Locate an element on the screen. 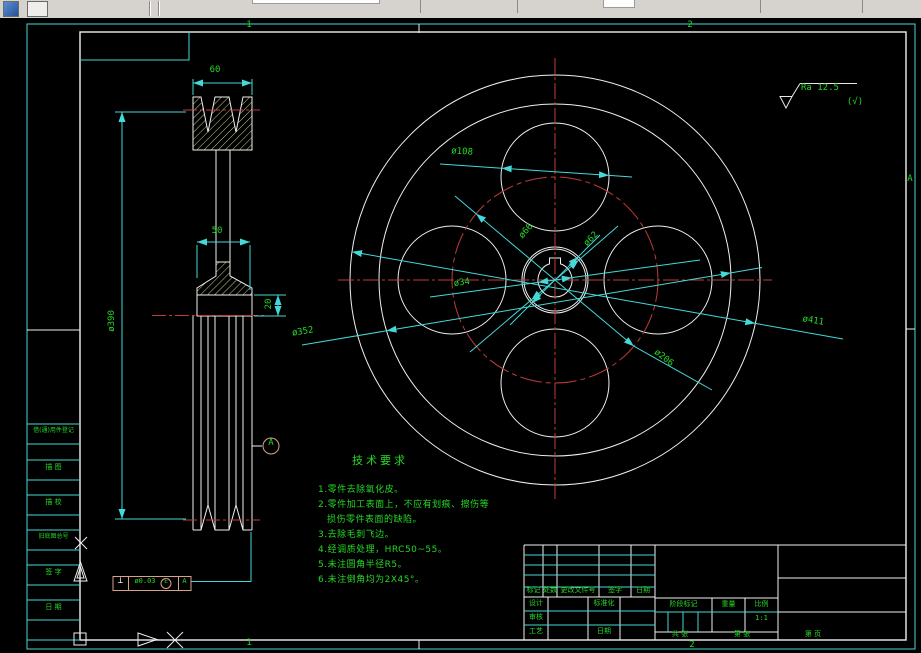 The width and height of the screenshot is (921, 653). tb-craft: 工艺 is located at coordinates (536, 631).